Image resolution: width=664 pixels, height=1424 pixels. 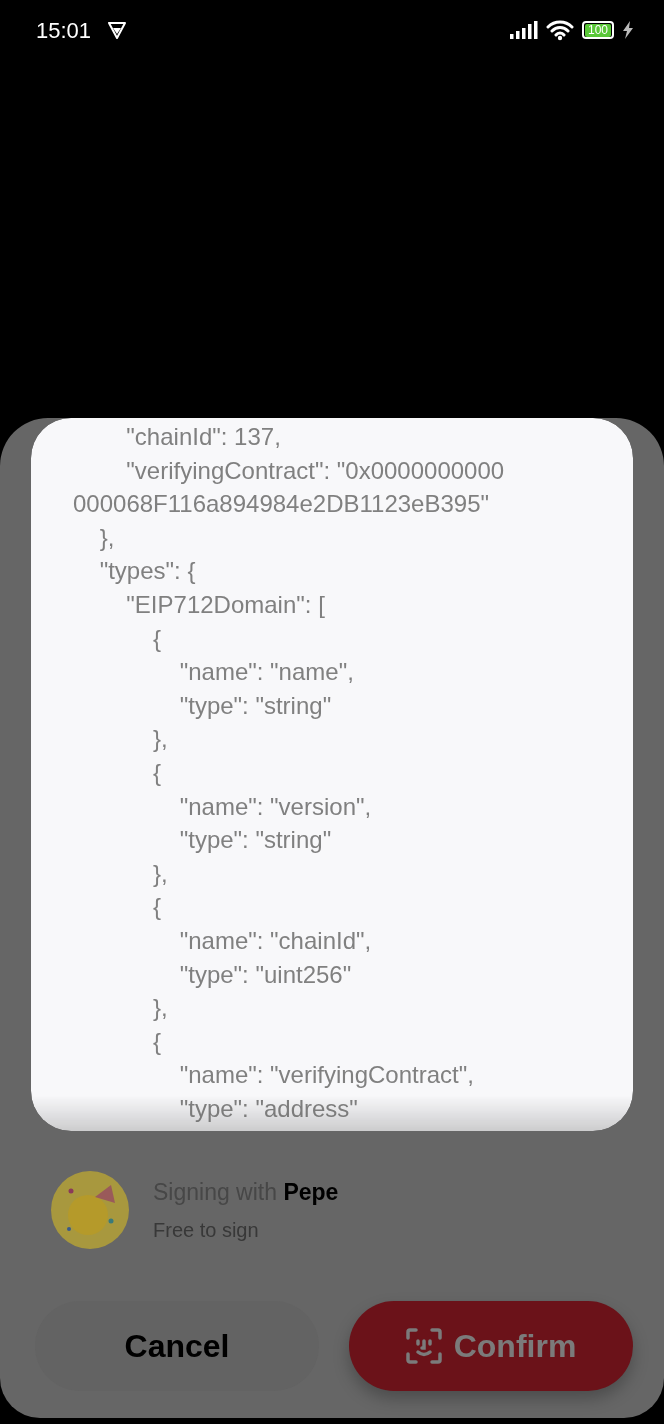 I want to click on shield-icon, so click(x=117, y=30).